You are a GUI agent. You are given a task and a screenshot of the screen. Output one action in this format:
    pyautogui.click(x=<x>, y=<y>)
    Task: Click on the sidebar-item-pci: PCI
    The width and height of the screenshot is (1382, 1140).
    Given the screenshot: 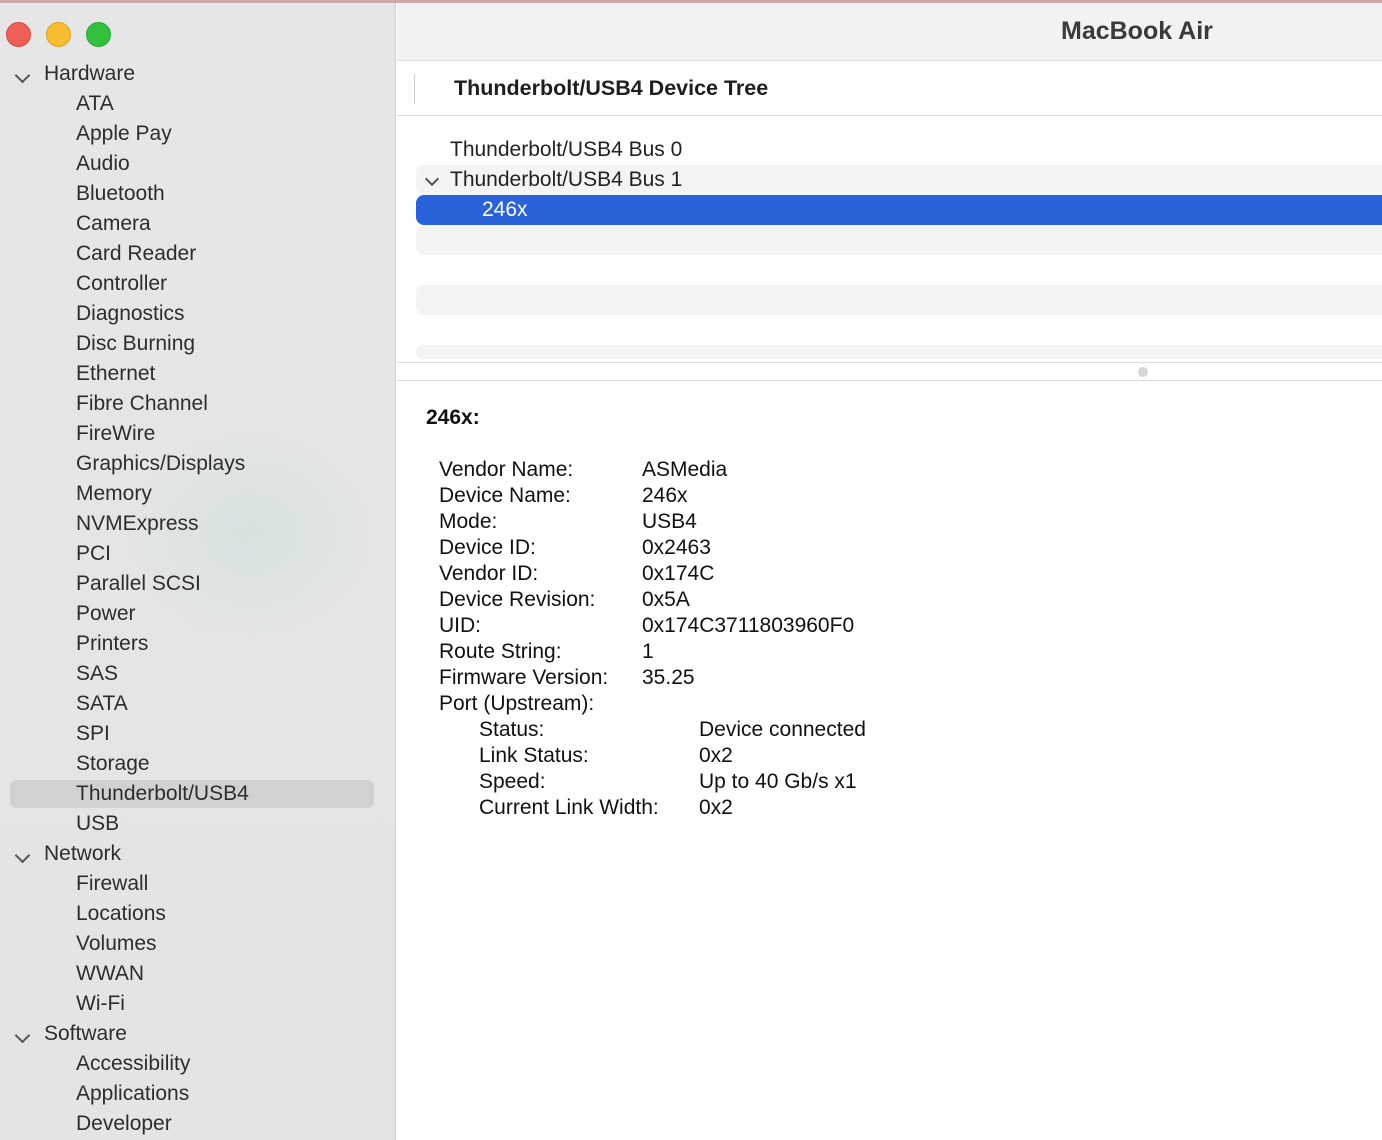 What is the action you would take?
    pyautogui.click(x=198, y=554)
    